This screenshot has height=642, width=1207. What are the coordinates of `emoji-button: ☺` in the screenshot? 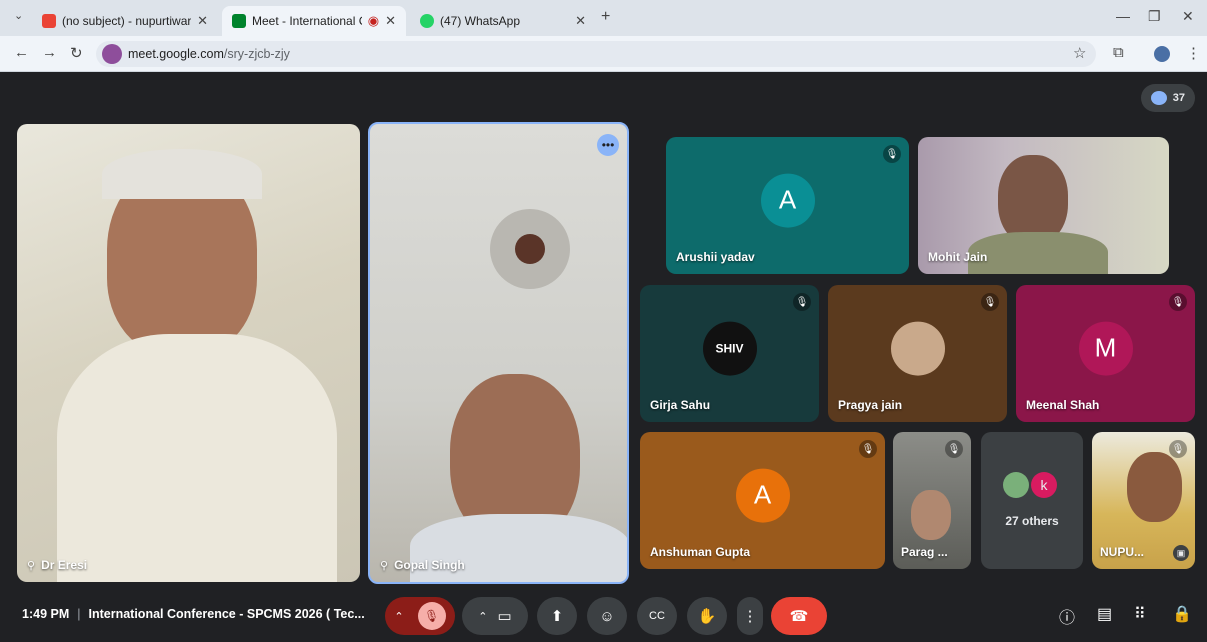 It's located at (607, 616).